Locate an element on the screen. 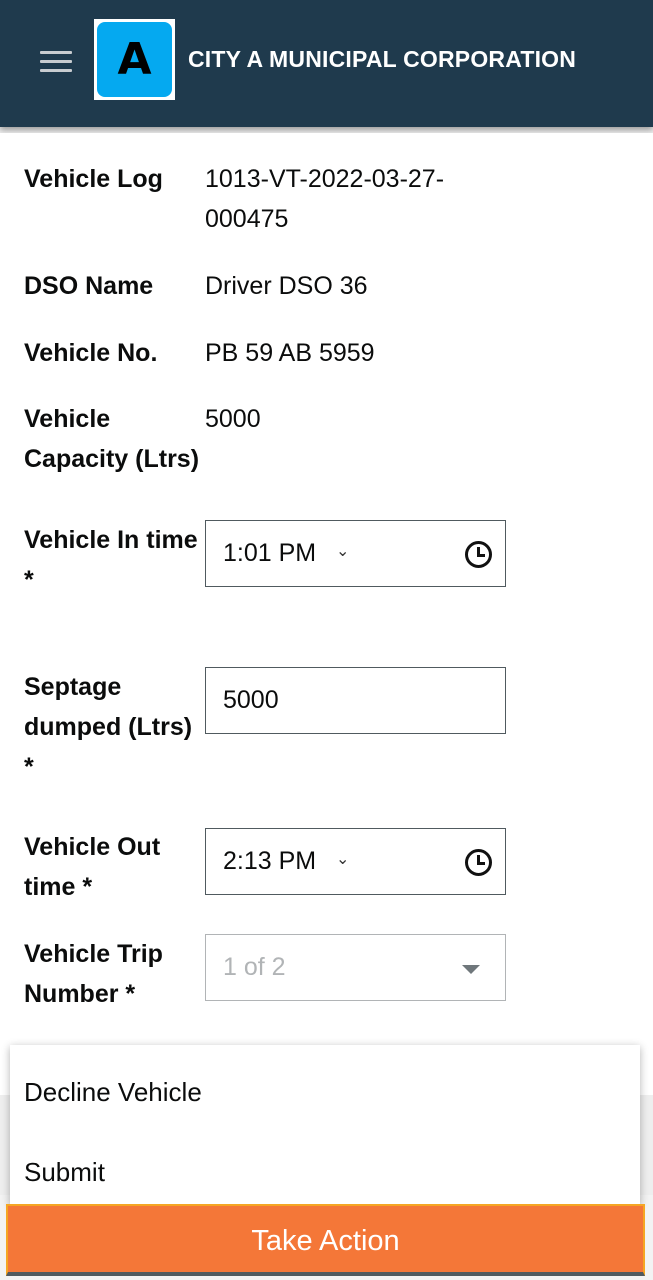 The width and height of the screenshot is (653, 1280). vehicle-trip-number-select: 1 of 2 is located at coordinates (355, 967).